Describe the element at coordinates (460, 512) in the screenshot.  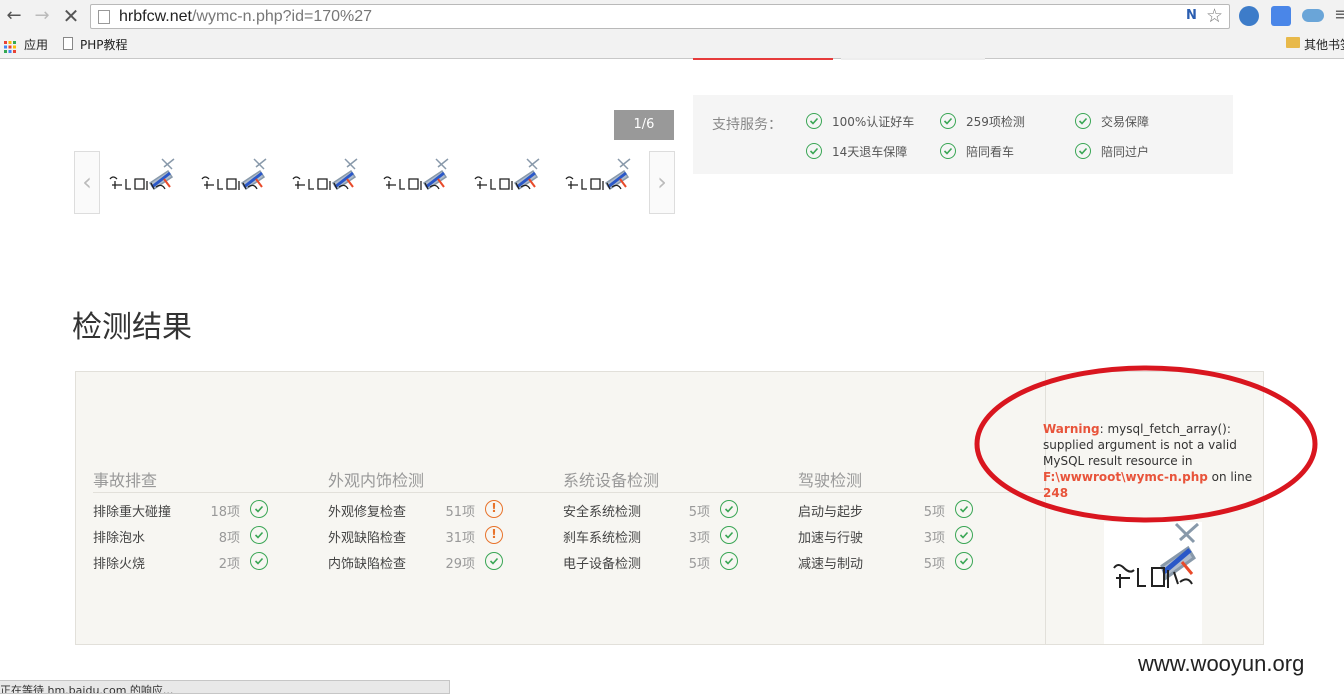
I see `check-item-count: 51项` at that location.